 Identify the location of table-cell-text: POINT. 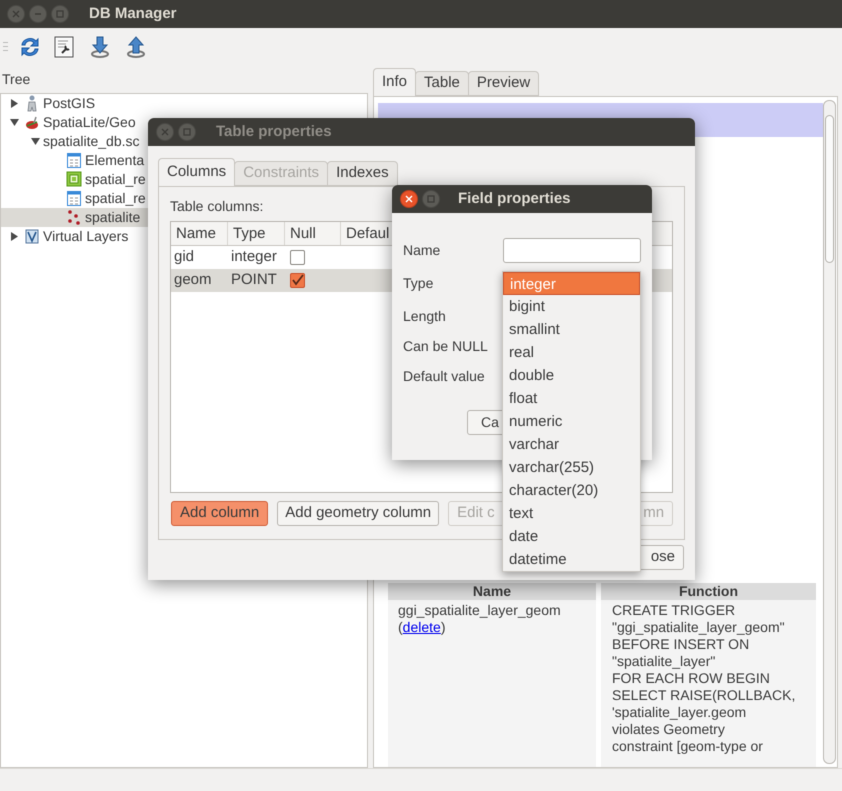
(254, 280).